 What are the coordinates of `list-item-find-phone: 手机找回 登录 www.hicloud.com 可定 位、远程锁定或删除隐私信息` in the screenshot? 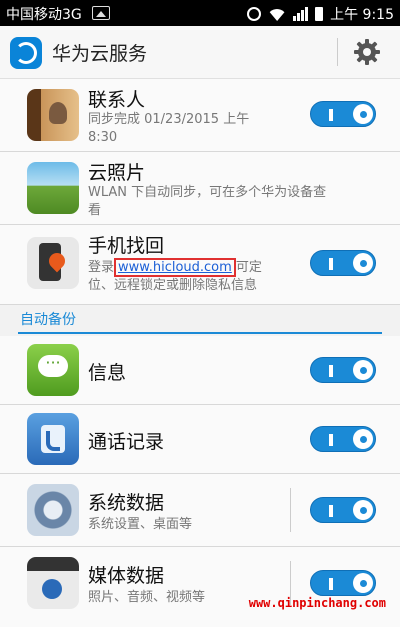 It's located at (200, 265).